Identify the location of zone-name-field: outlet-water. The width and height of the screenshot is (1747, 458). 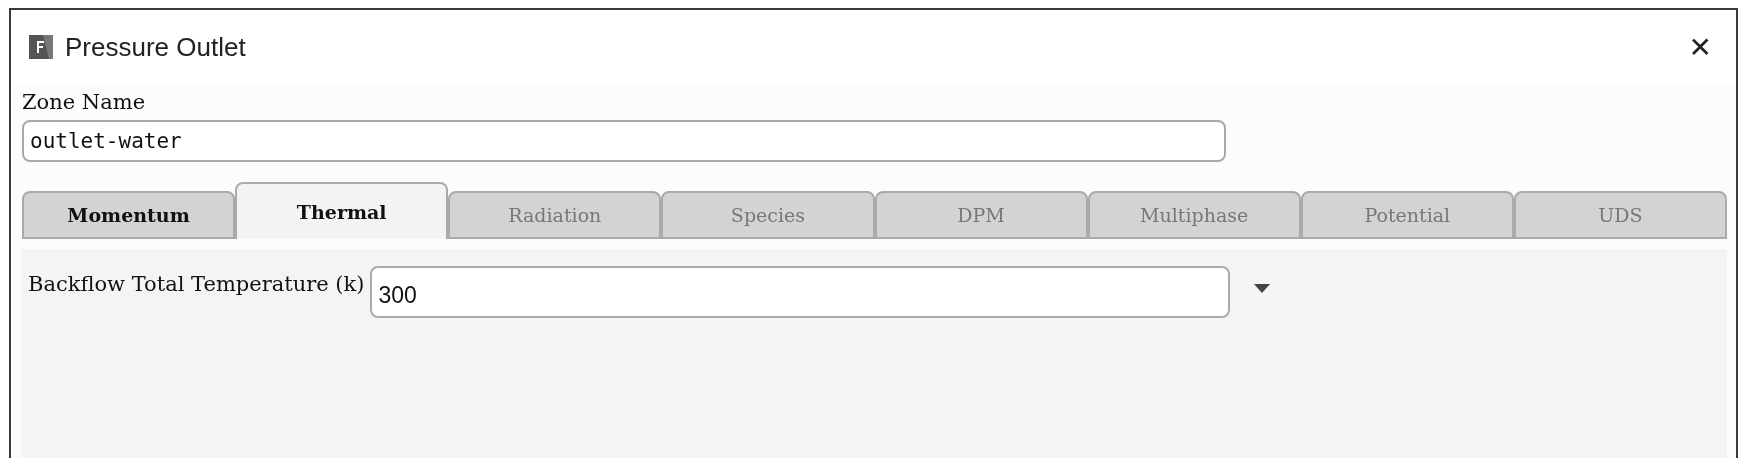
(624, 141).